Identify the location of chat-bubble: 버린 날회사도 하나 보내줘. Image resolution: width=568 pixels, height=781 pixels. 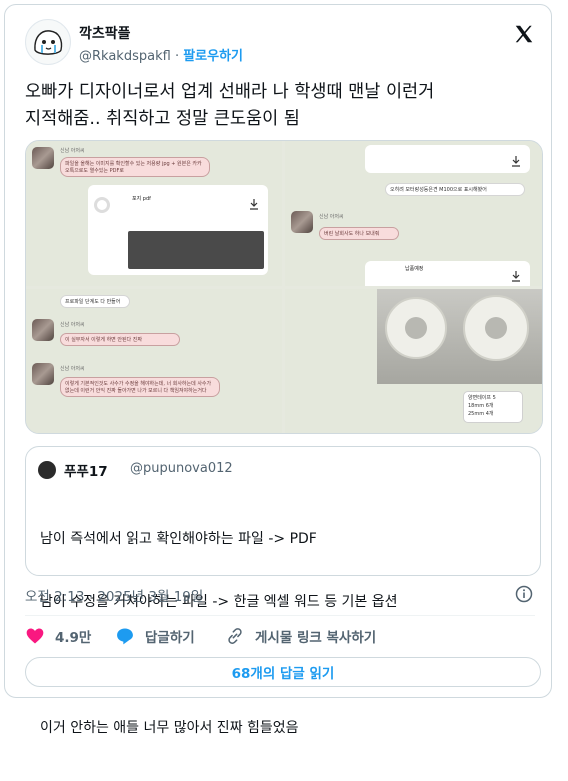
(359, 233).